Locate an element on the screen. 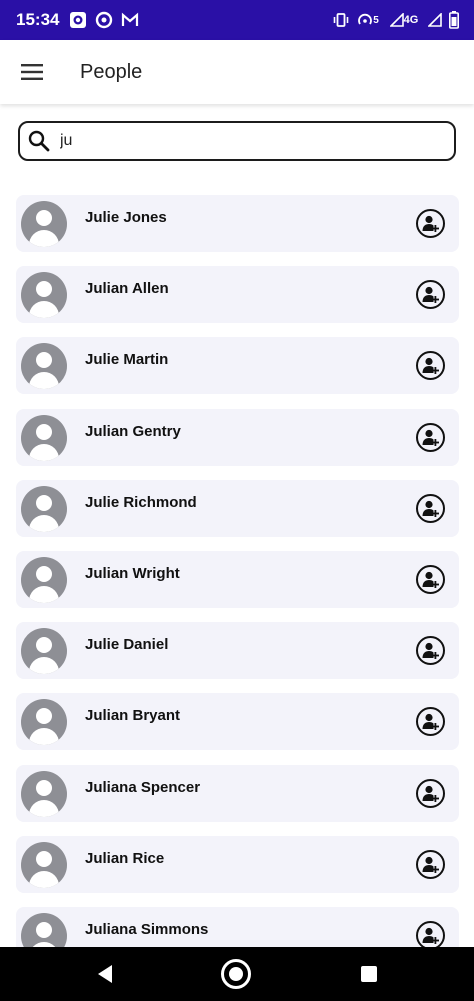  person-name: Julie Jones is located at coordinates (126, 217).